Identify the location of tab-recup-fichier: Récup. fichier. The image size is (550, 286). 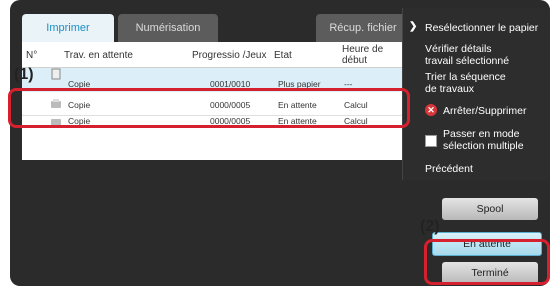
(363, 28).